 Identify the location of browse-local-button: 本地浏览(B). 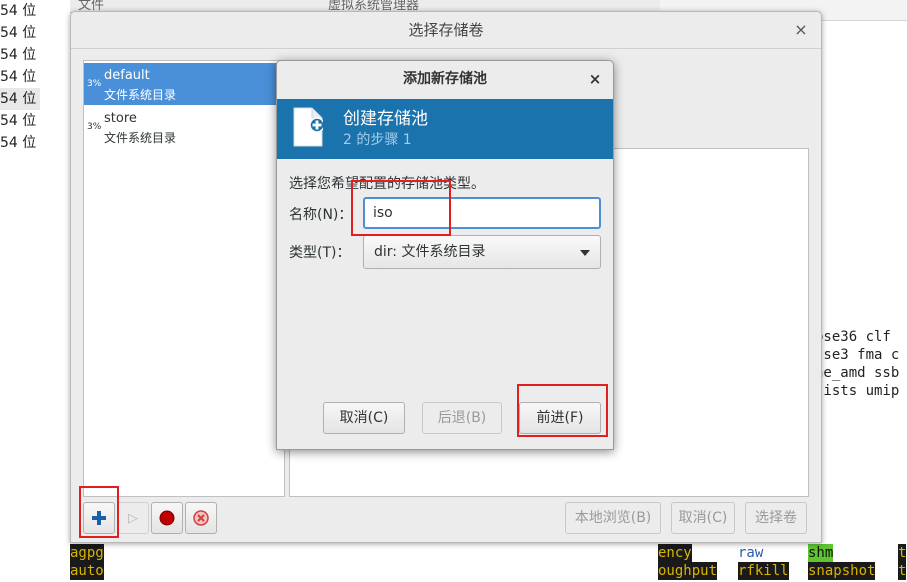
(613, 518).